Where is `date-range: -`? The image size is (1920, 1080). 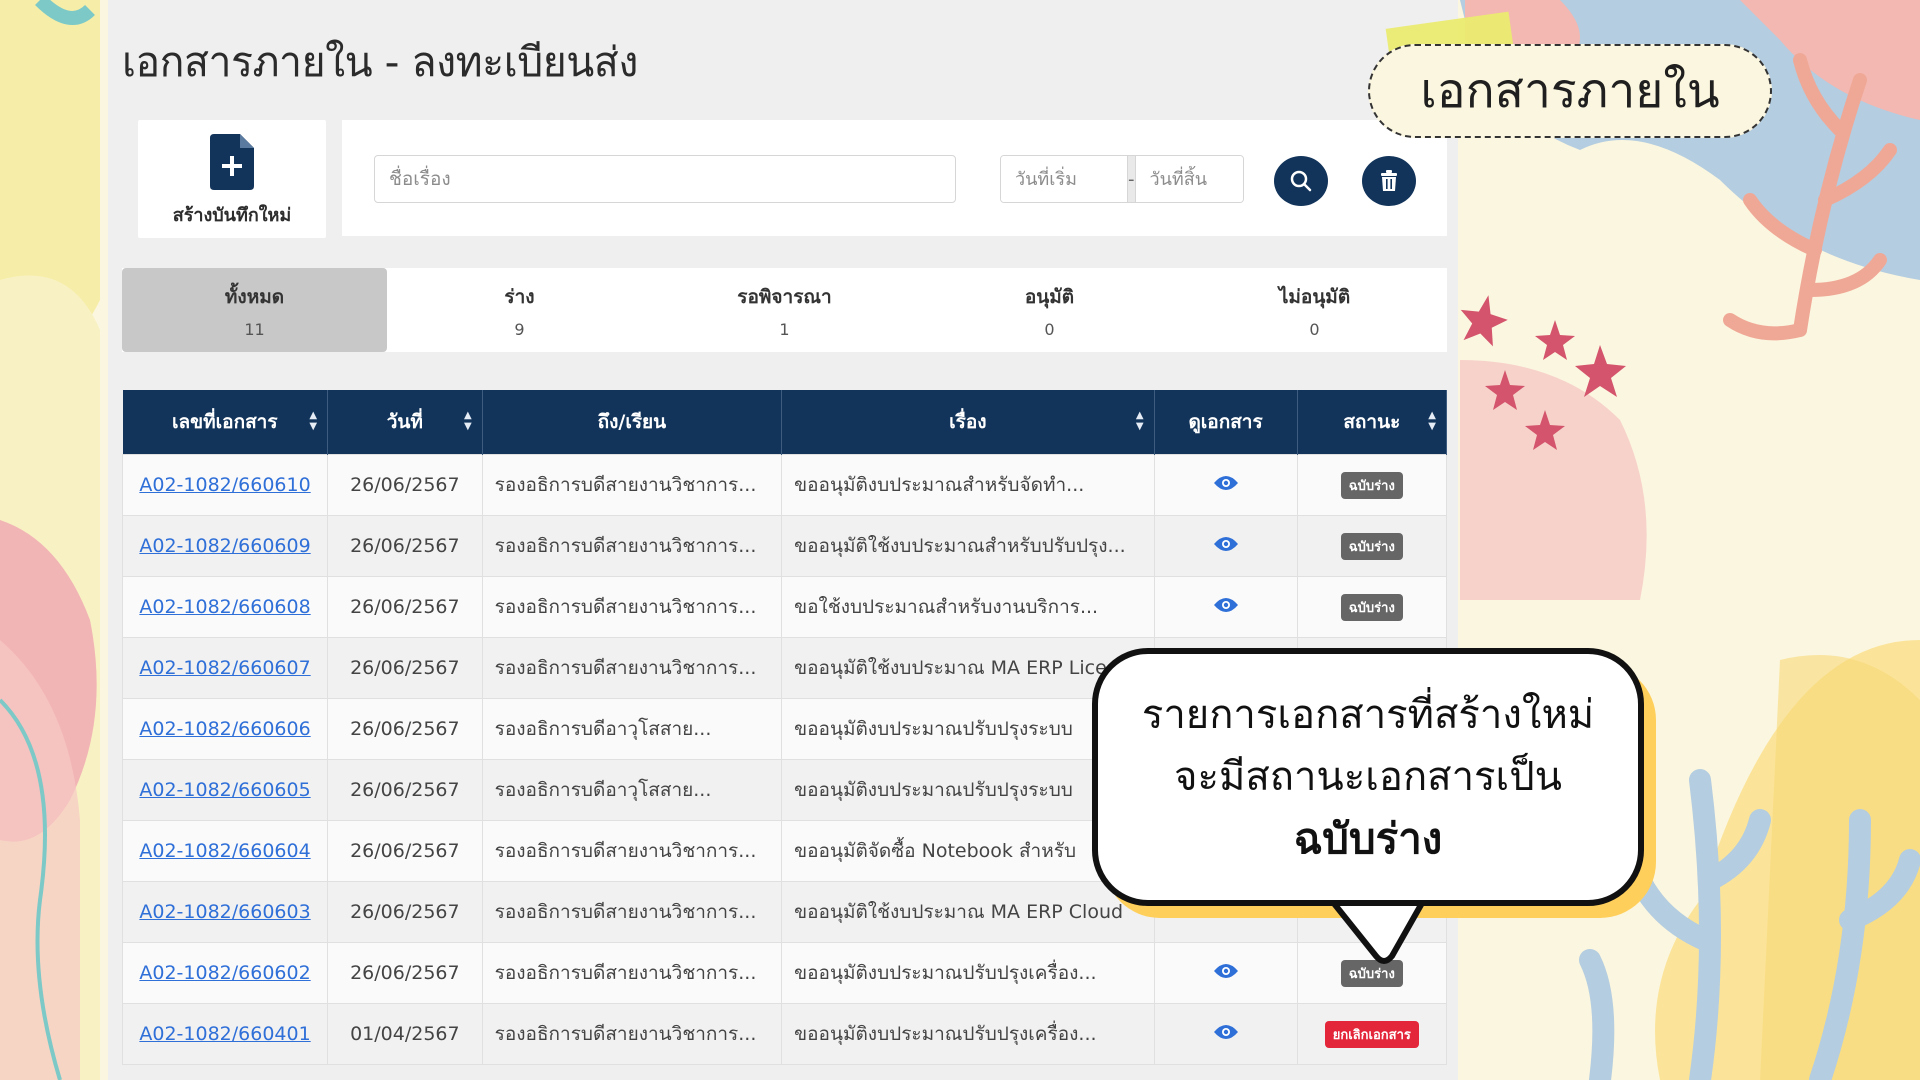 date-range: - is located at coordinates (1122, 179).